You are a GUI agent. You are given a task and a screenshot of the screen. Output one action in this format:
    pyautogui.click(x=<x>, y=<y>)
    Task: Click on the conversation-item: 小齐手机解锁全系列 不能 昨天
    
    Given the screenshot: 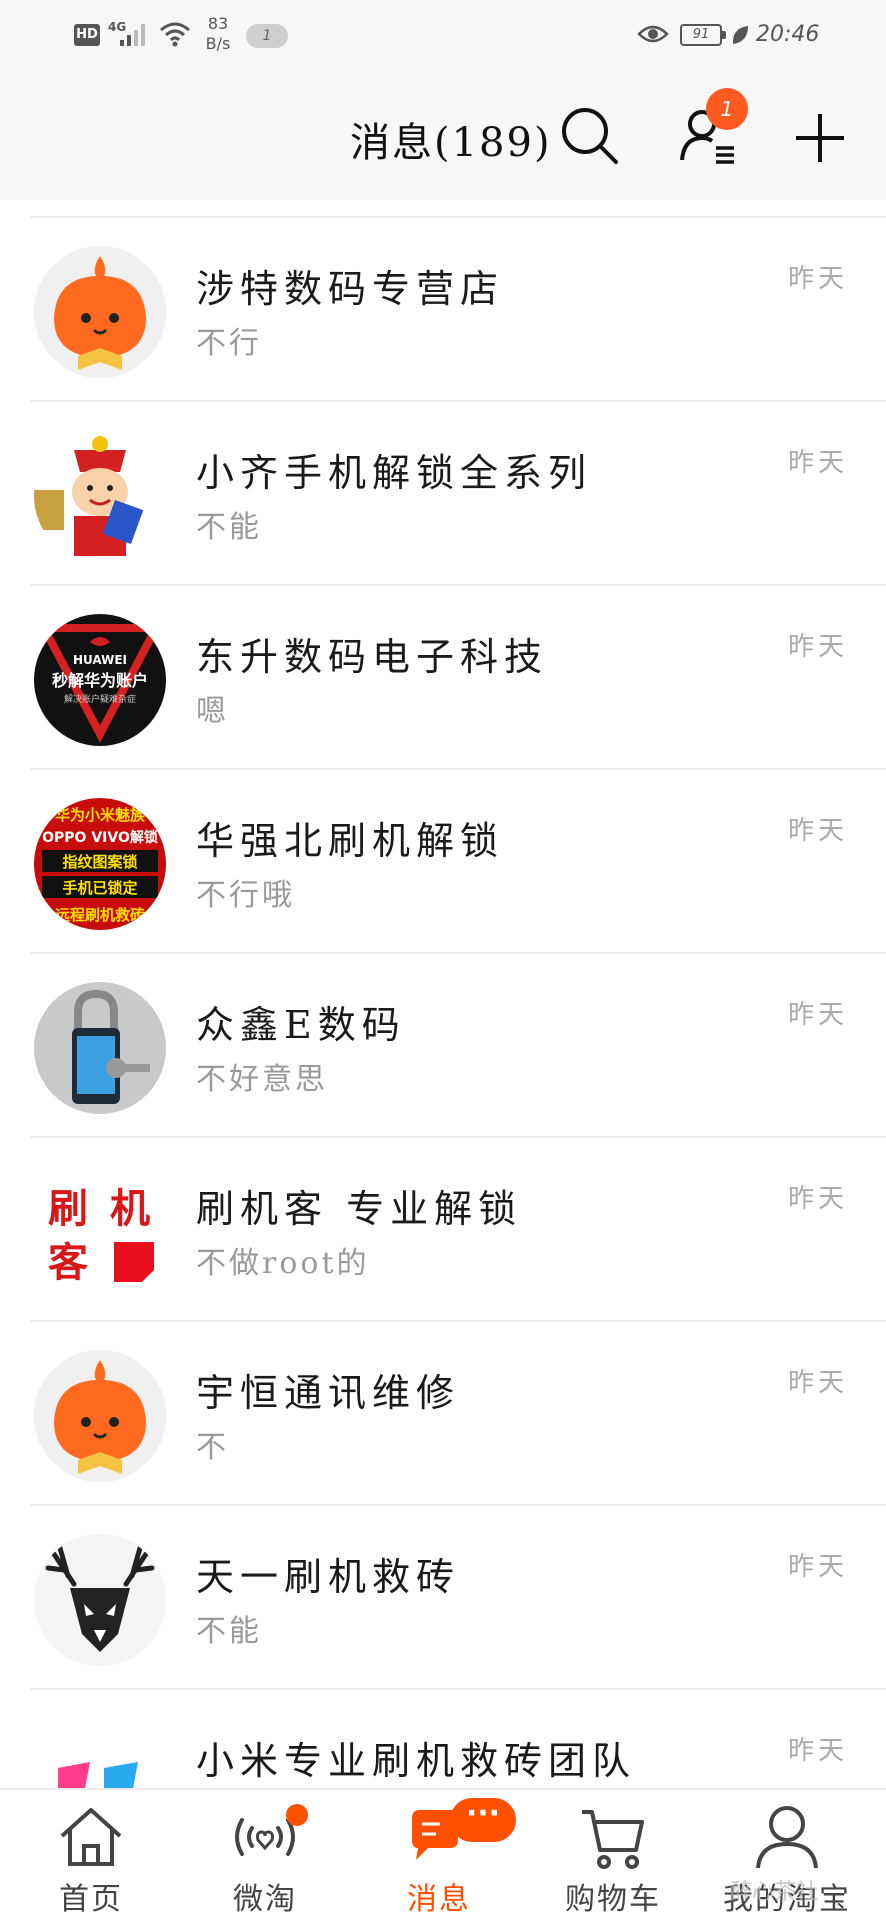 What is the action you would take?
    pyautogui.click(x=443, y=494)
    